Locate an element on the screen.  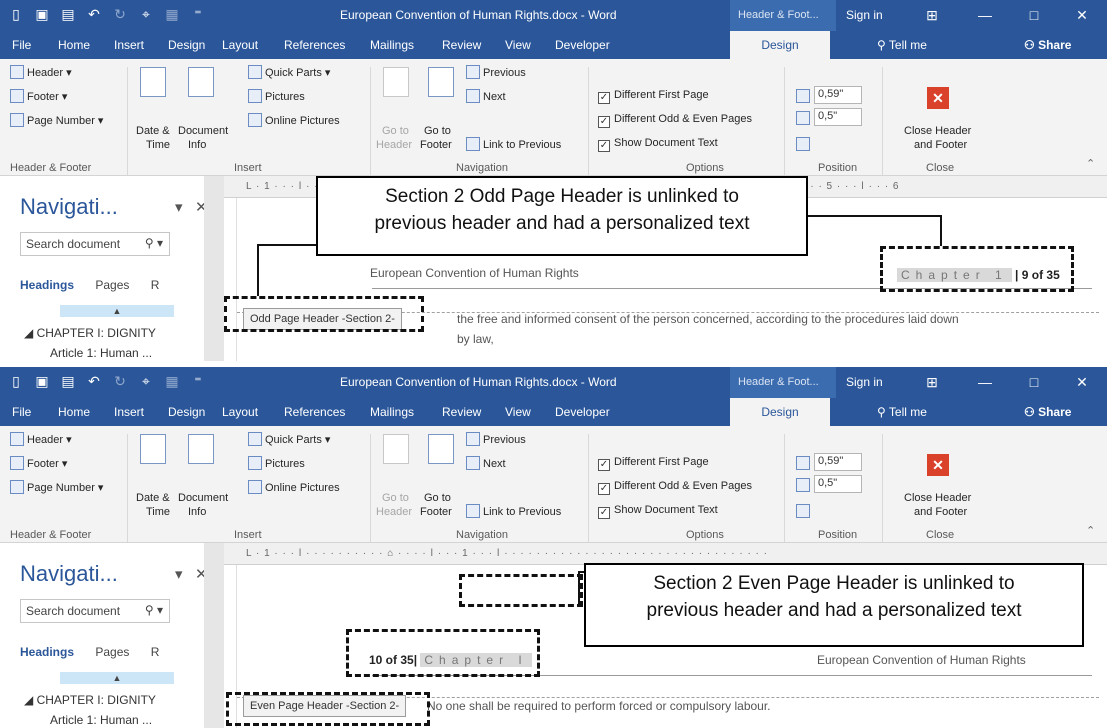
ribbon-display-icon: ⊞ is located at coordinates (932, 382).